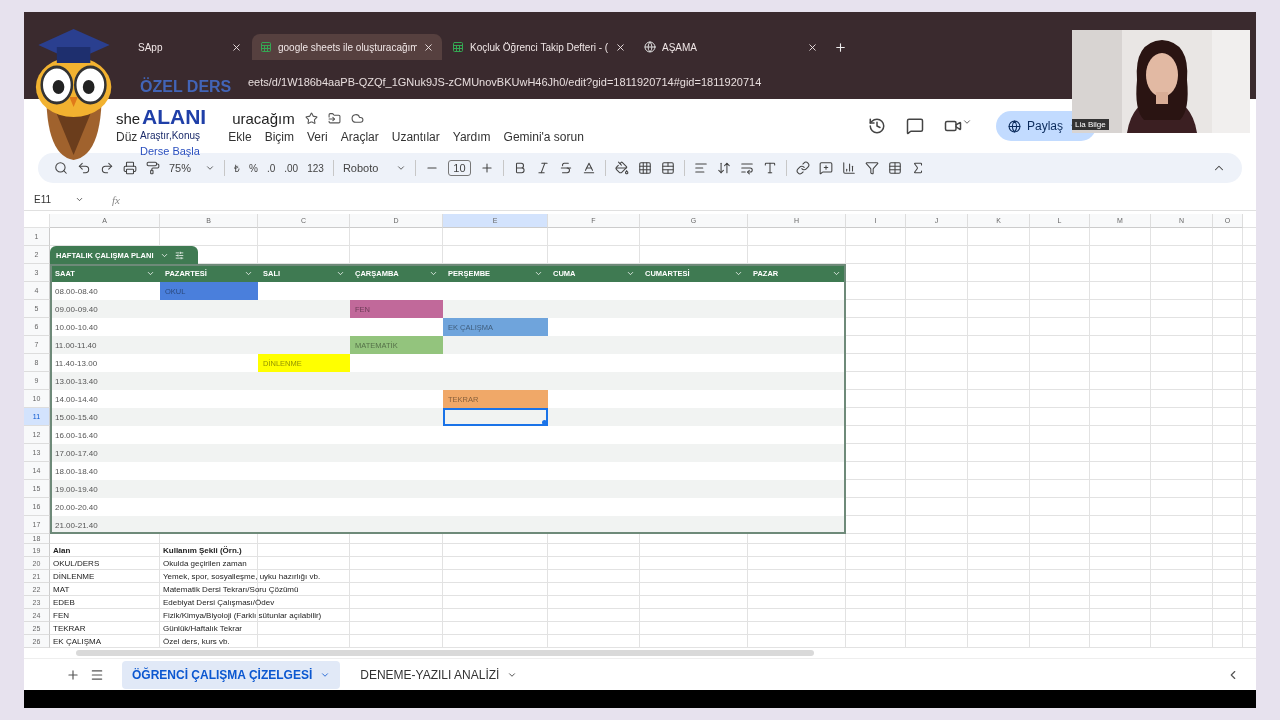  Describe the element at coordinates (231, 590) in the screenshot. I see `table-cell-text: Matematik Dersi Tekrarı/Soru Çözümü` at that location.